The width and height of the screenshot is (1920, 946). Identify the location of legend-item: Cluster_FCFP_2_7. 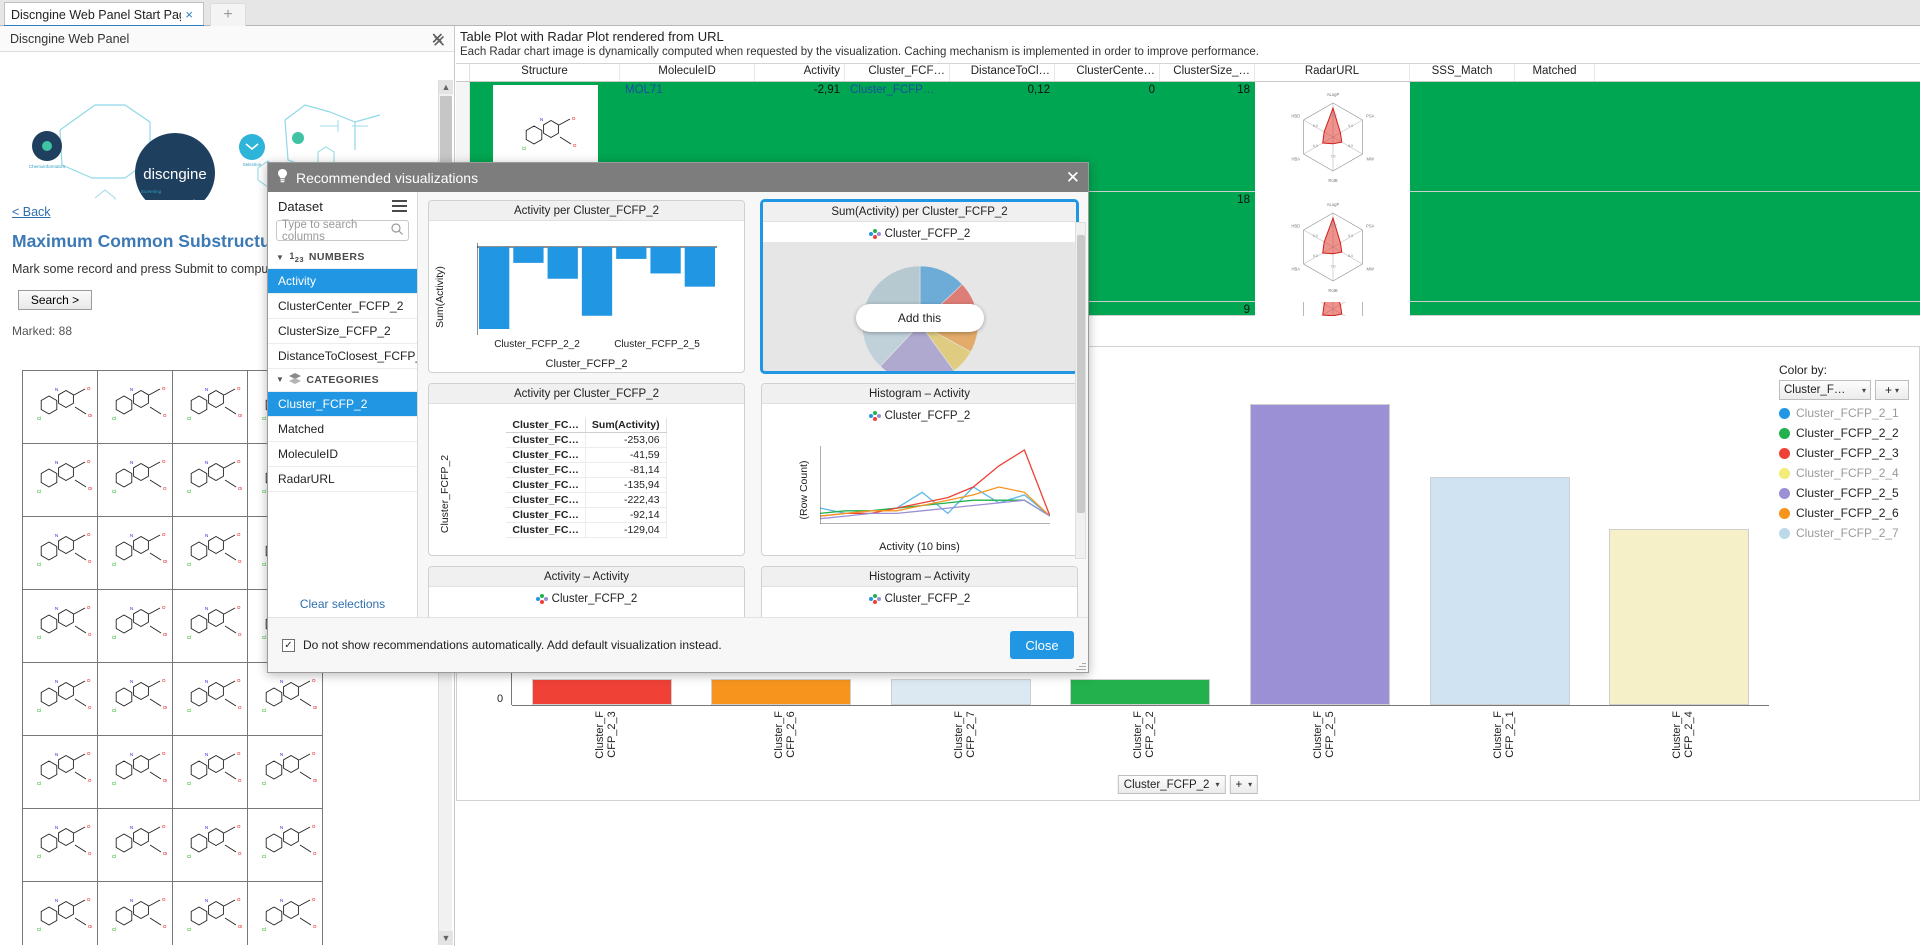
(1844, 533).